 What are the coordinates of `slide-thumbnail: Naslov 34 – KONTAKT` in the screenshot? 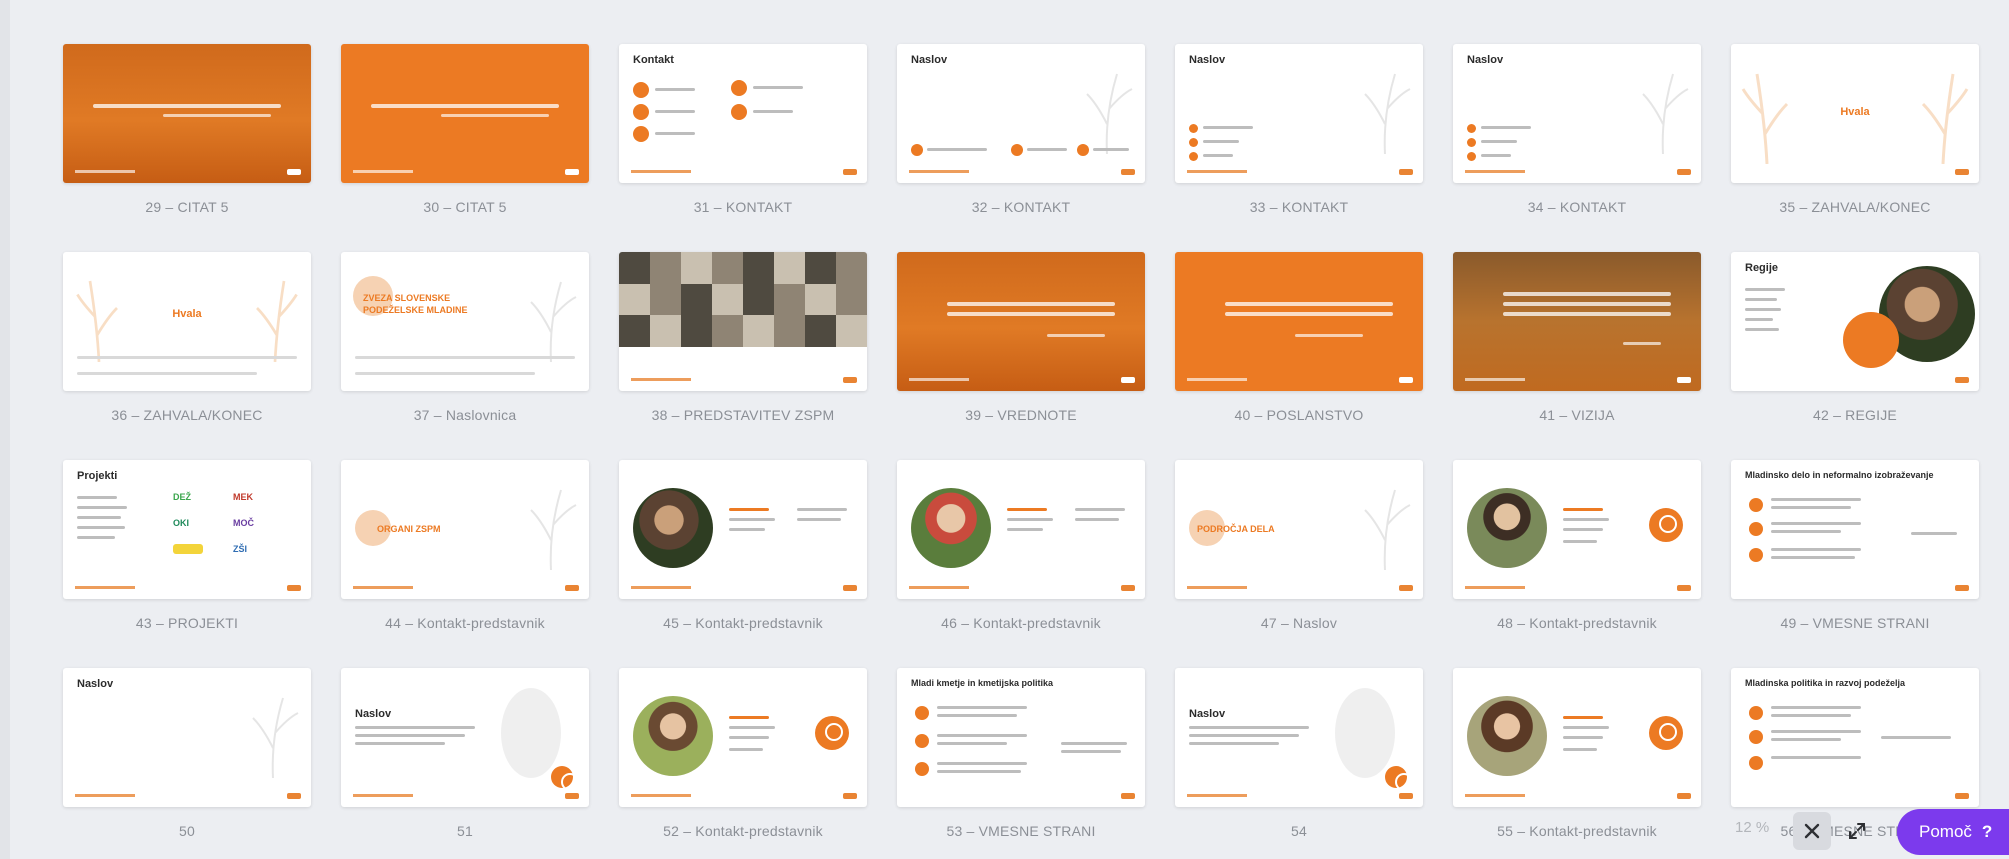 It's located at (1577, 148).